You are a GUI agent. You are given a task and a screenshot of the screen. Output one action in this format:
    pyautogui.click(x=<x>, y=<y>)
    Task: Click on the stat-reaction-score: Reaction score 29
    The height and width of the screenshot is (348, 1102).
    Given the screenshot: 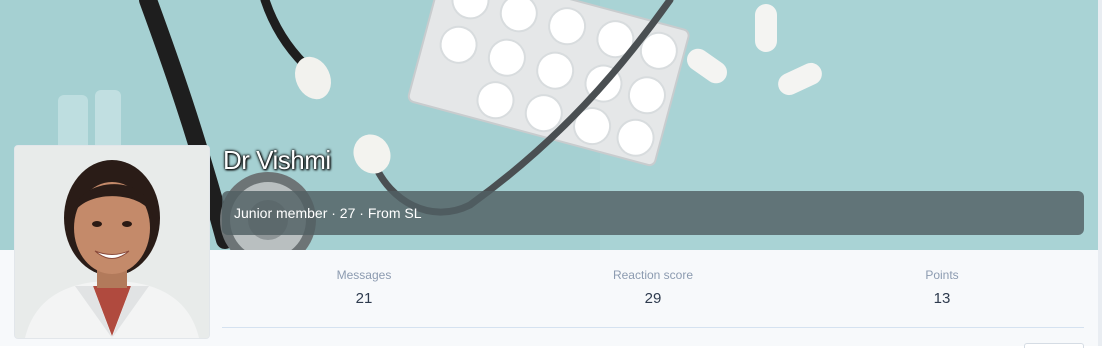 What is the action you would take?
    pyautogui.click(x=653, y=287)
    